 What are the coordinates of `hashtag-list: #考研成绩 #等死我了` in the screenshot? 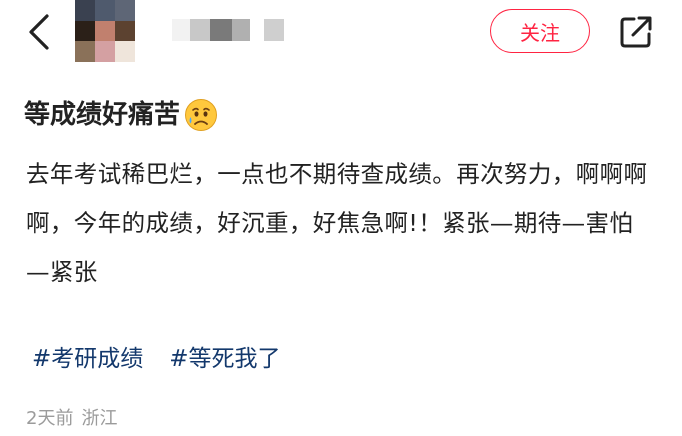 It's located at (156, 356).